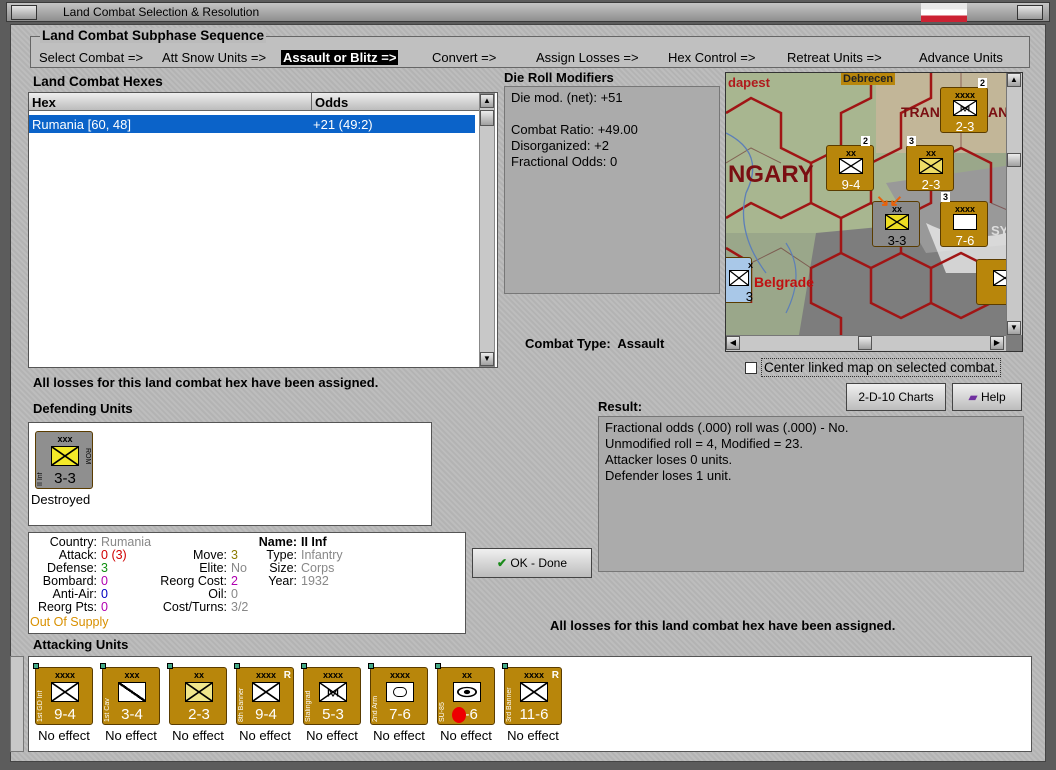 The image size is (1056, 770). I want to click on table-row: Rumania [60, 48] +21 (49:2), so click(252, 124).